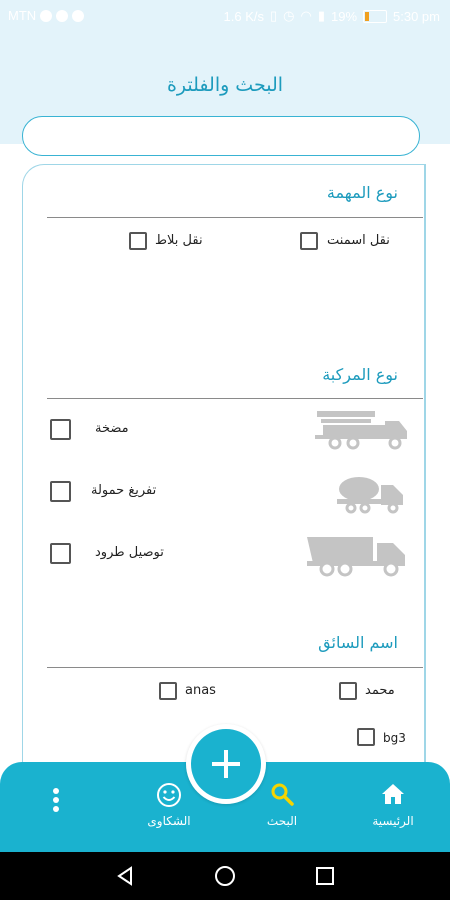 The image size is (450, 900). What do you see at coordinates (289, 15) in the screenshot?
I see `alarm-icon: ◷` at bounding box center [289, 15].